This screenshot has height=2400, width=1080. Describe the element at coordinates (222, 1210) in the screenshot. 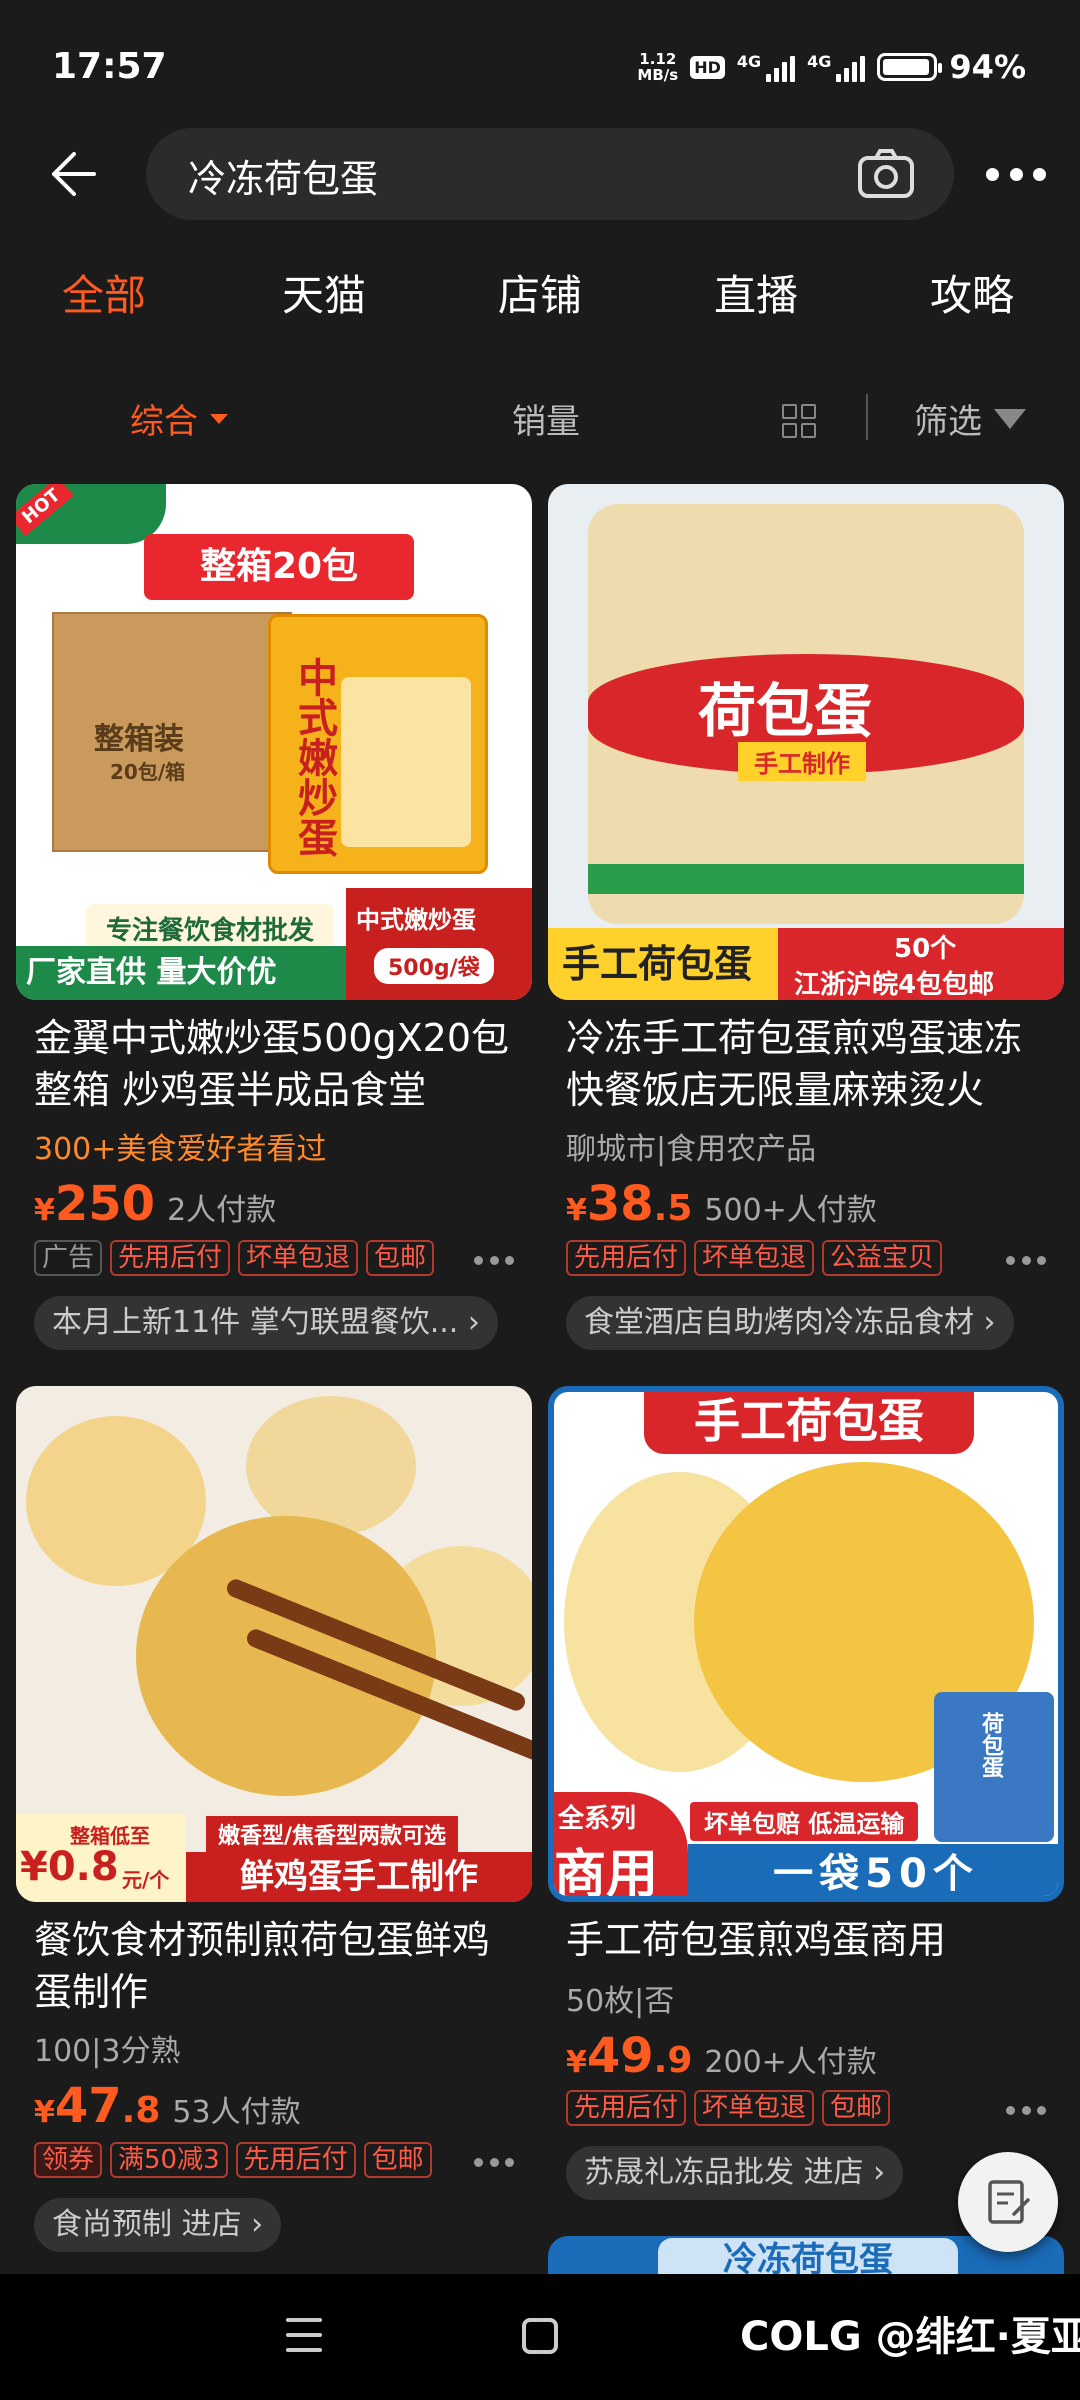

I see `buyer-count: 2人付款` at that location.